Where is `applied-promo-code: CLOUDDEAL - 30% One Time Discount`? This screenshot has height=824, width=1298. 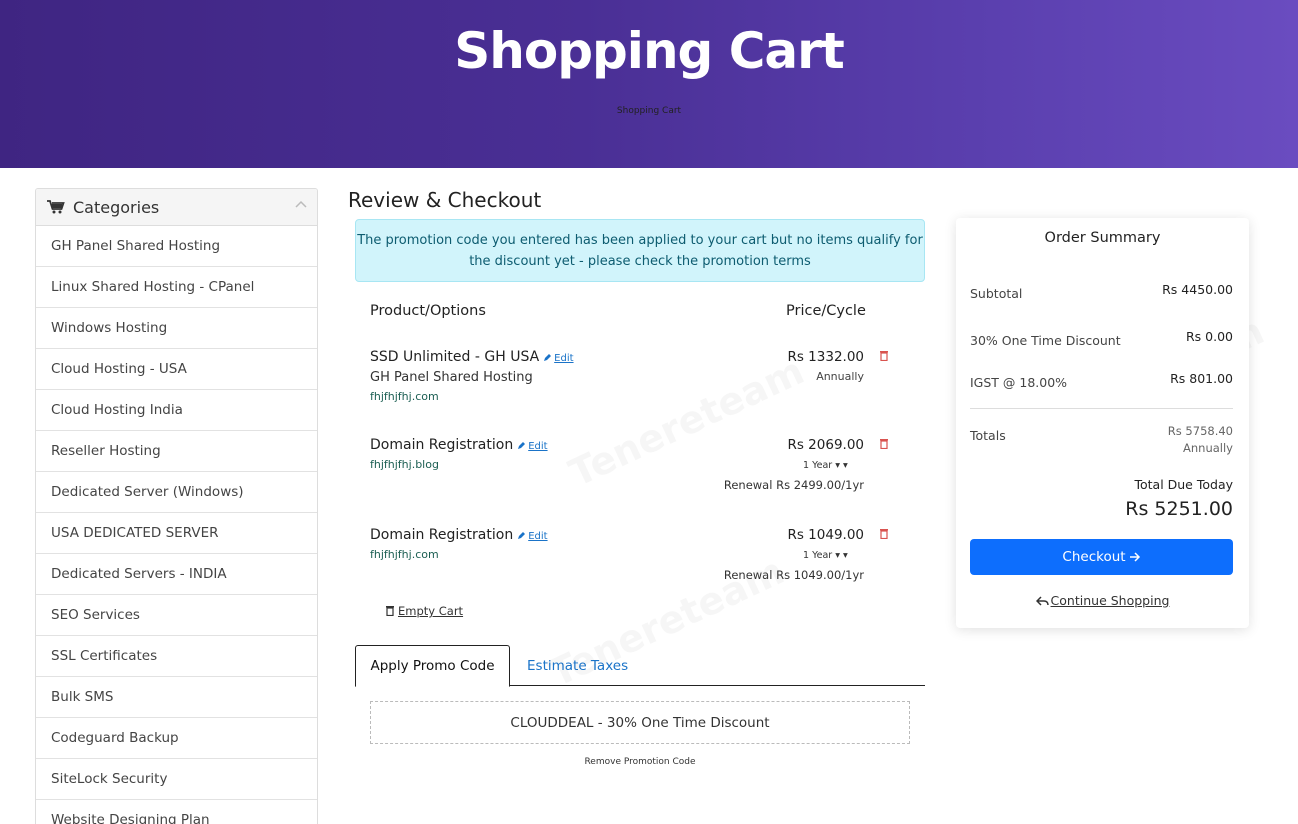 applied-promo-code: CLOUDDEAL - 30% One Time Discount is located at coordinates (640, 722).